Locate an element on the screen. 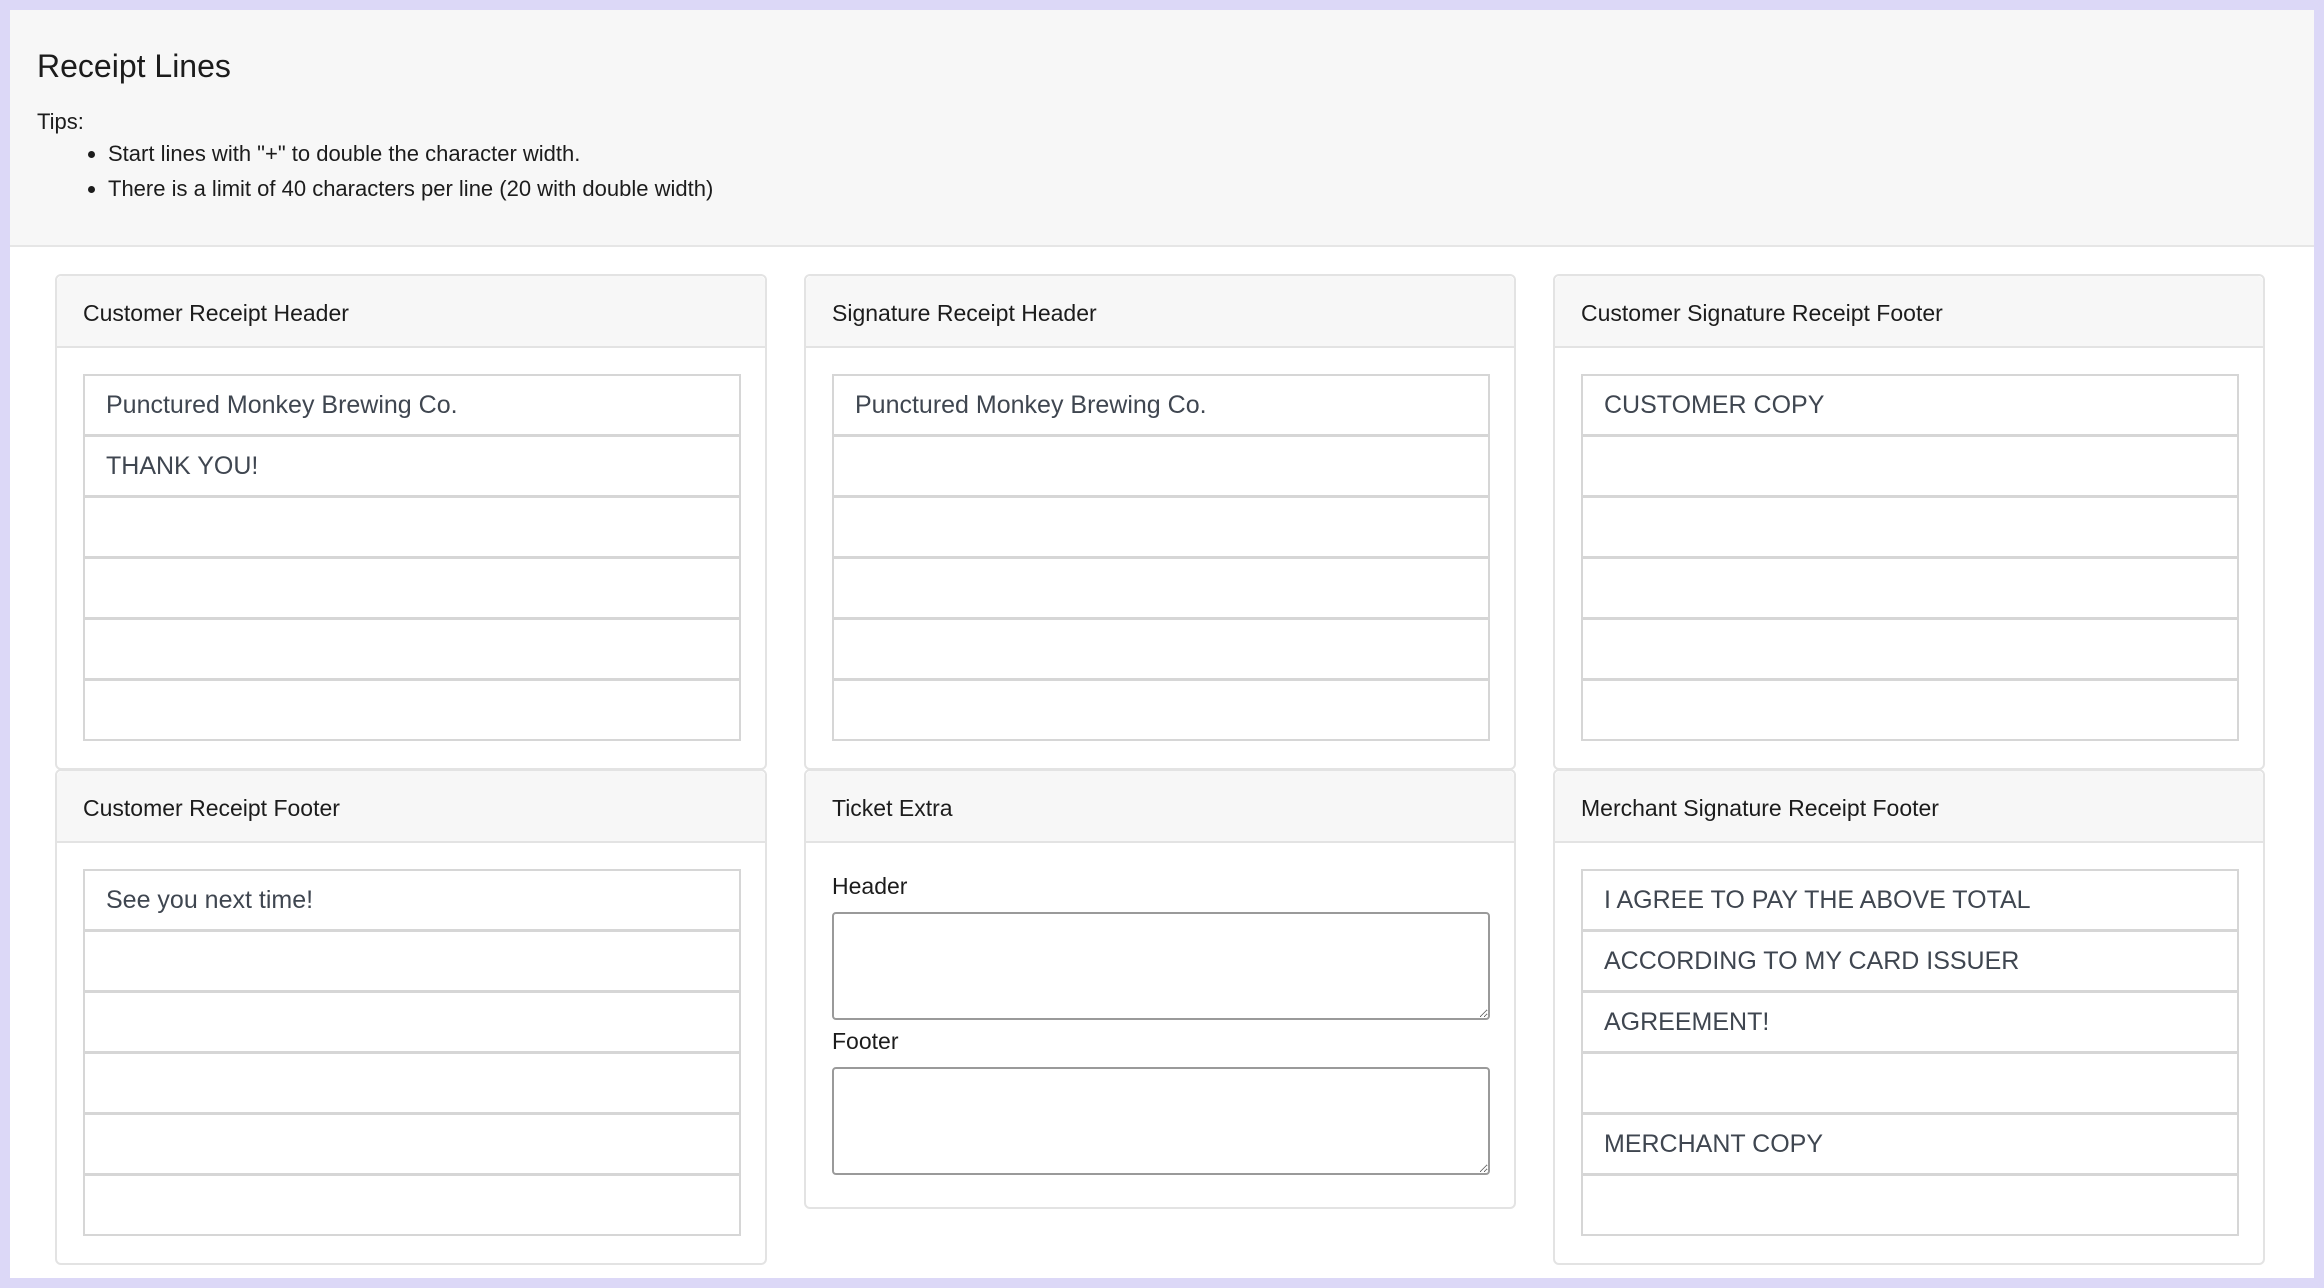  ticket-extra-footer-textarea is located at coordinates (1161, 1121).